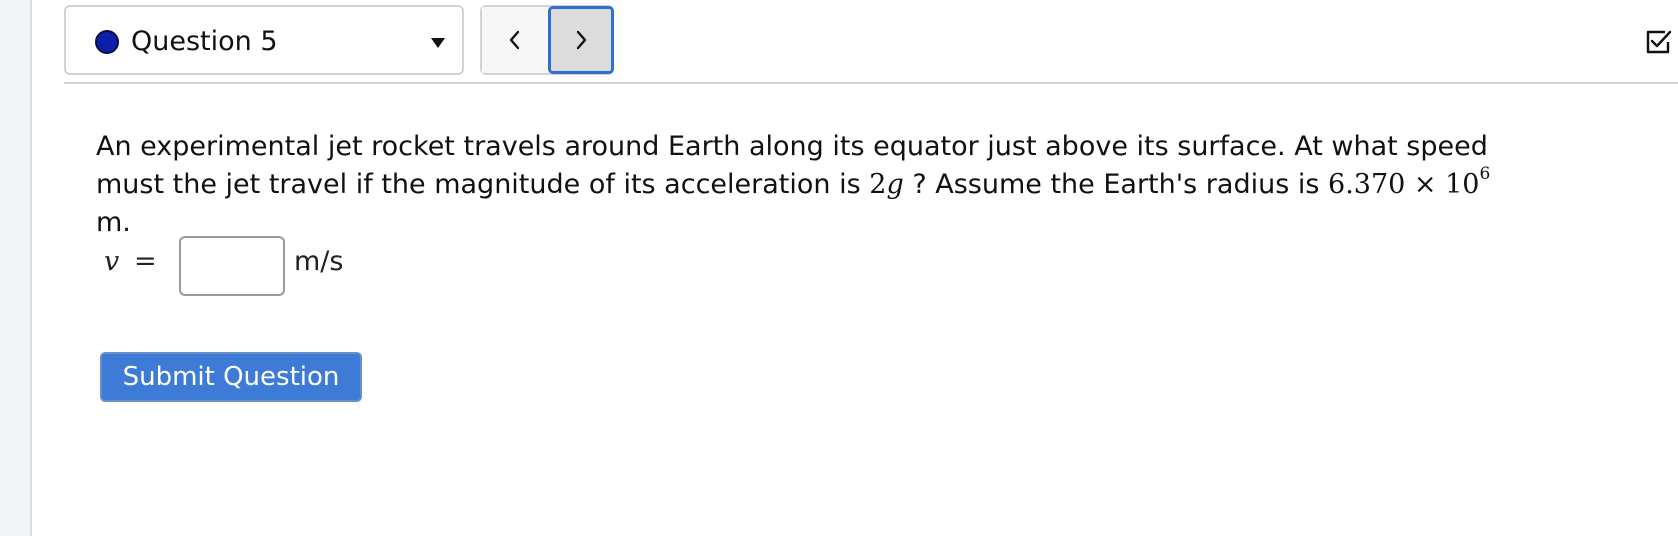 The height and width of the screenshot is (536, 1678). I want to click on times-symbol: ×, so click(1425, 184).